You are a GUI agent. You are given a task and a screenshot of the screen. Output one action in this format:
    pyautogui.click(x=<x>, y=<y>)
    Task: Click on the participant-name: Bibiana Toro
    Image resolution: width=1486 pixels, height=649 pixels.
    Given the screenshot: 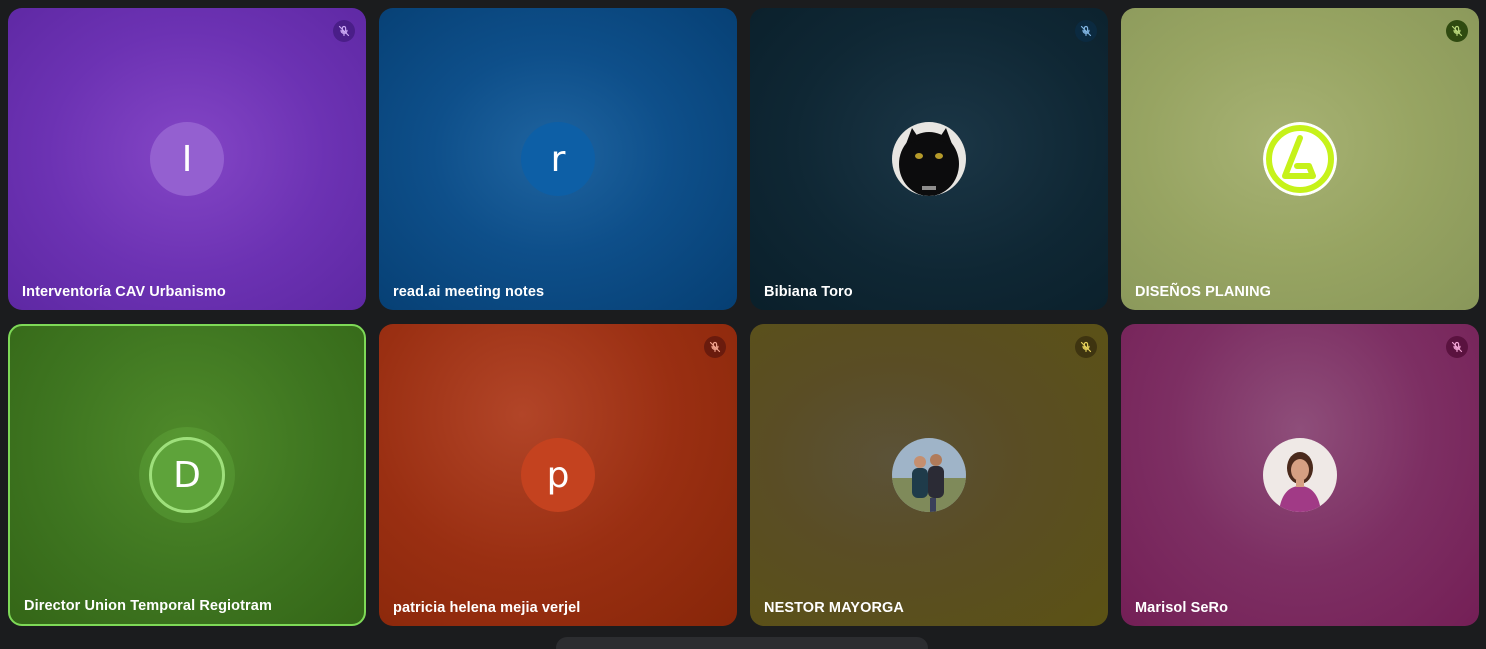 What is the action you would take?
    pyautogui.click(x=808, y=292)
    